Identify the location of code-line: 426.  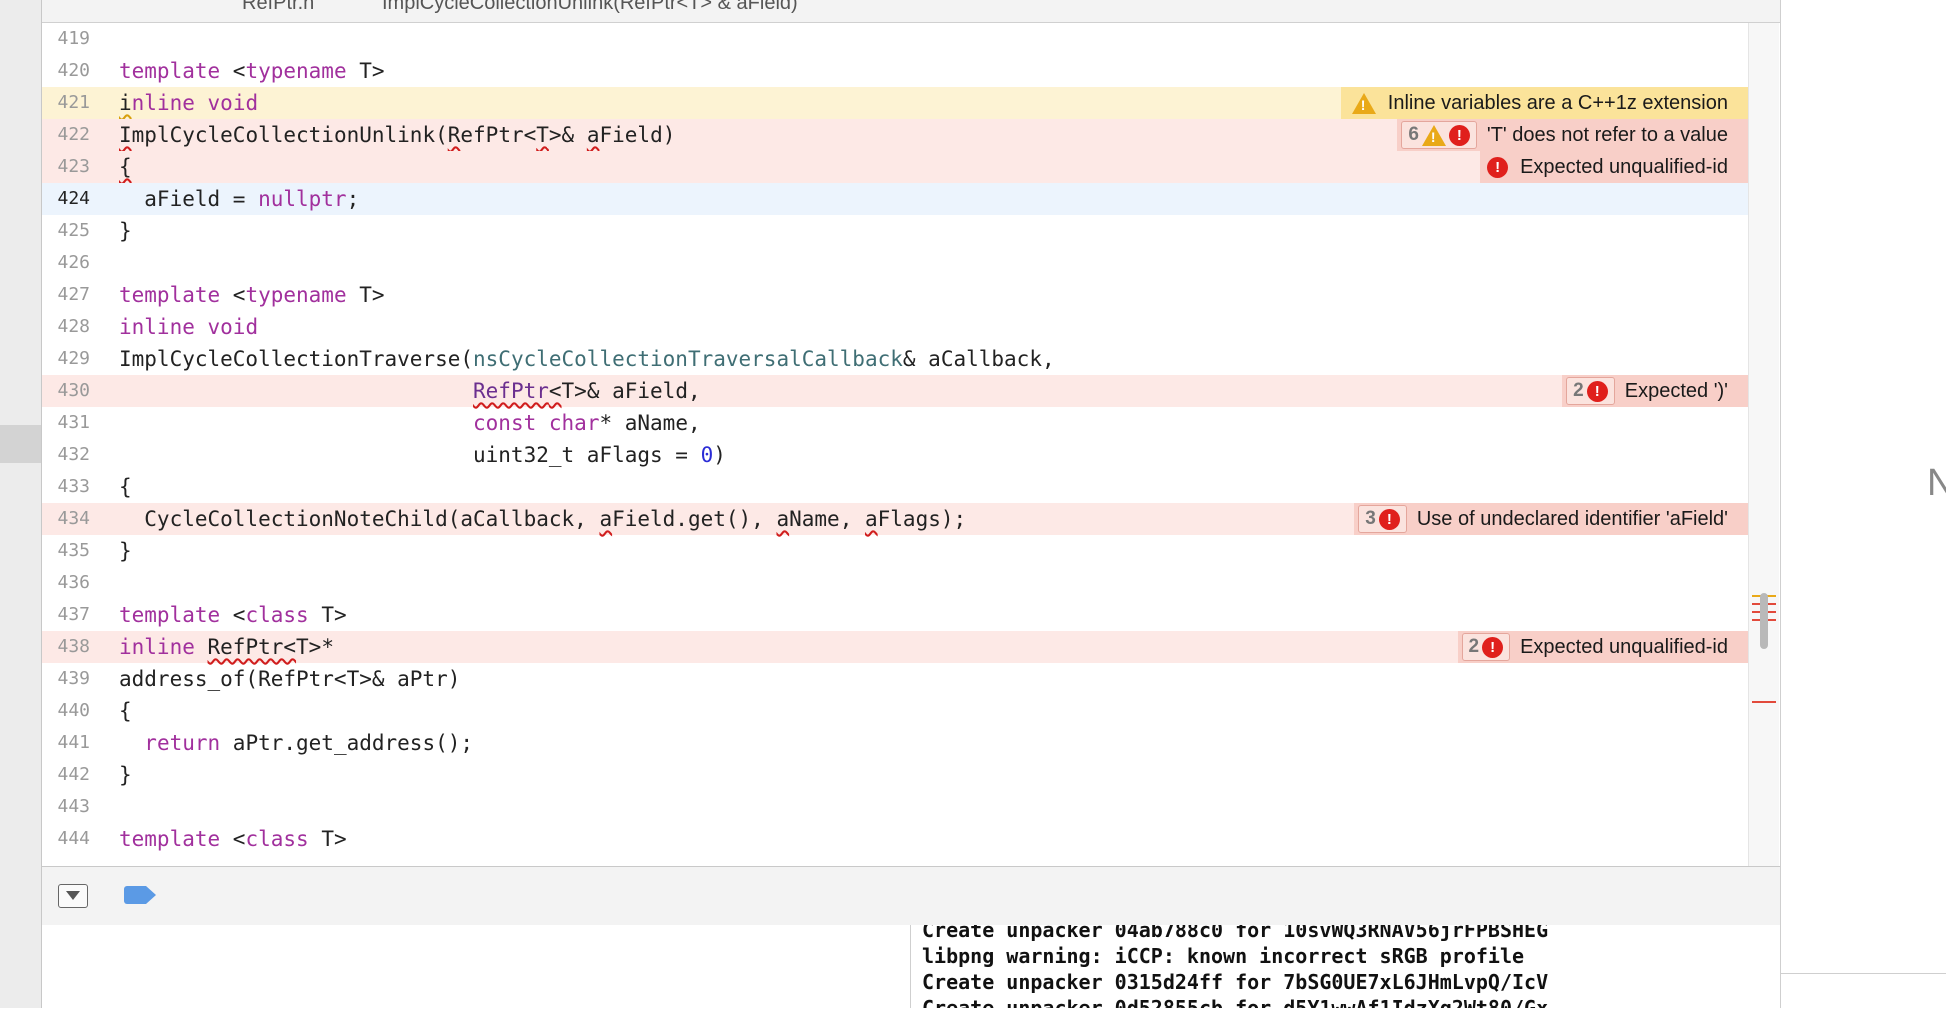
(895, 263).